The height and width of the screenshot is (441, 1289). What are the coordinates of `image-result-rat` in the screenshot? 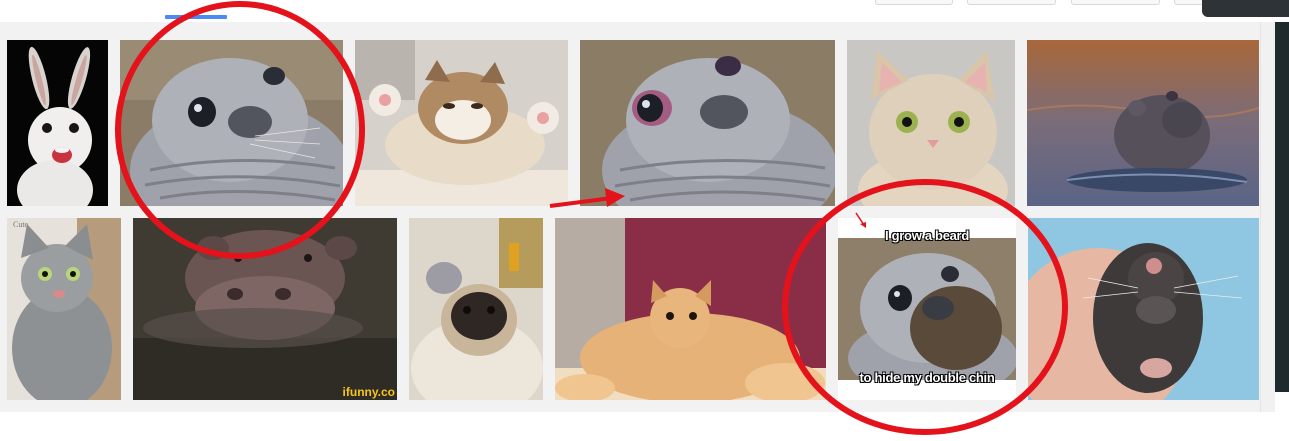 It's located at (1143, 309).